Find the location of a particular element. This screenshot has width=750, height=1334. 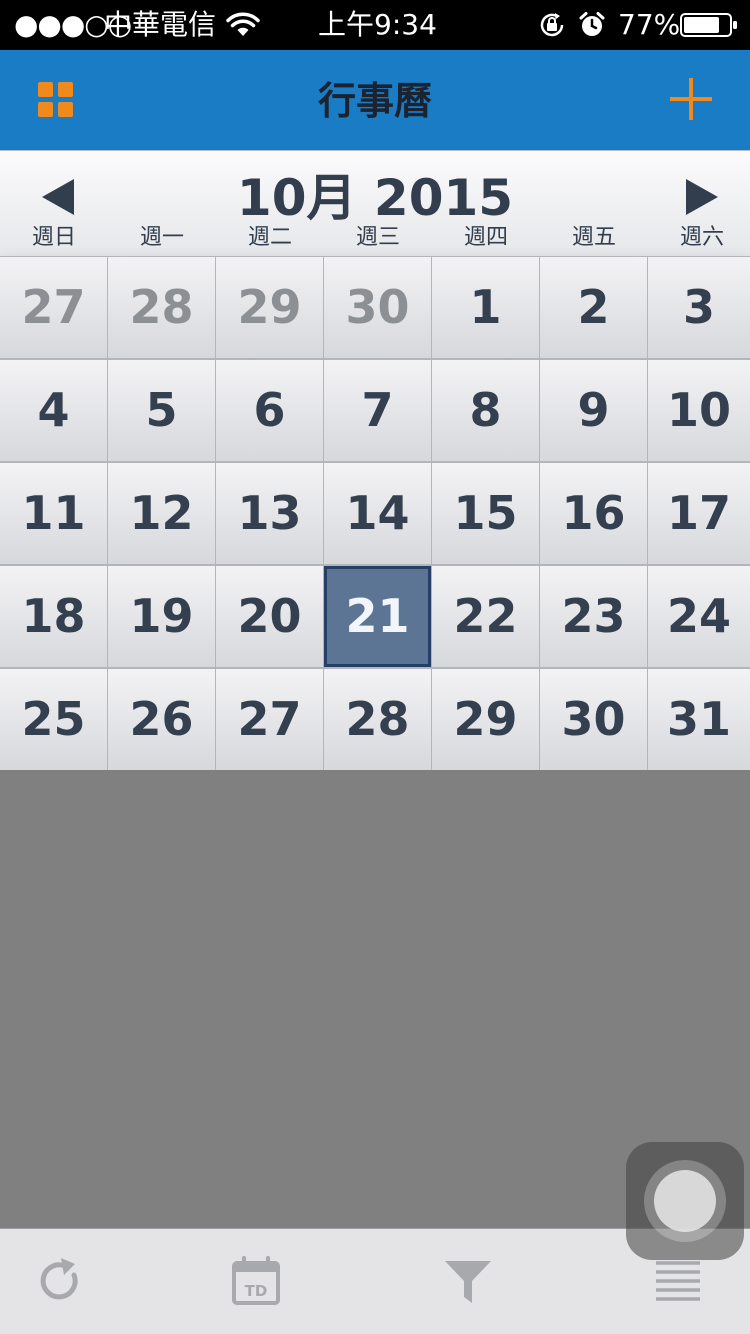

carrier-name: 中華電信 is located at coordinates (160, 24).